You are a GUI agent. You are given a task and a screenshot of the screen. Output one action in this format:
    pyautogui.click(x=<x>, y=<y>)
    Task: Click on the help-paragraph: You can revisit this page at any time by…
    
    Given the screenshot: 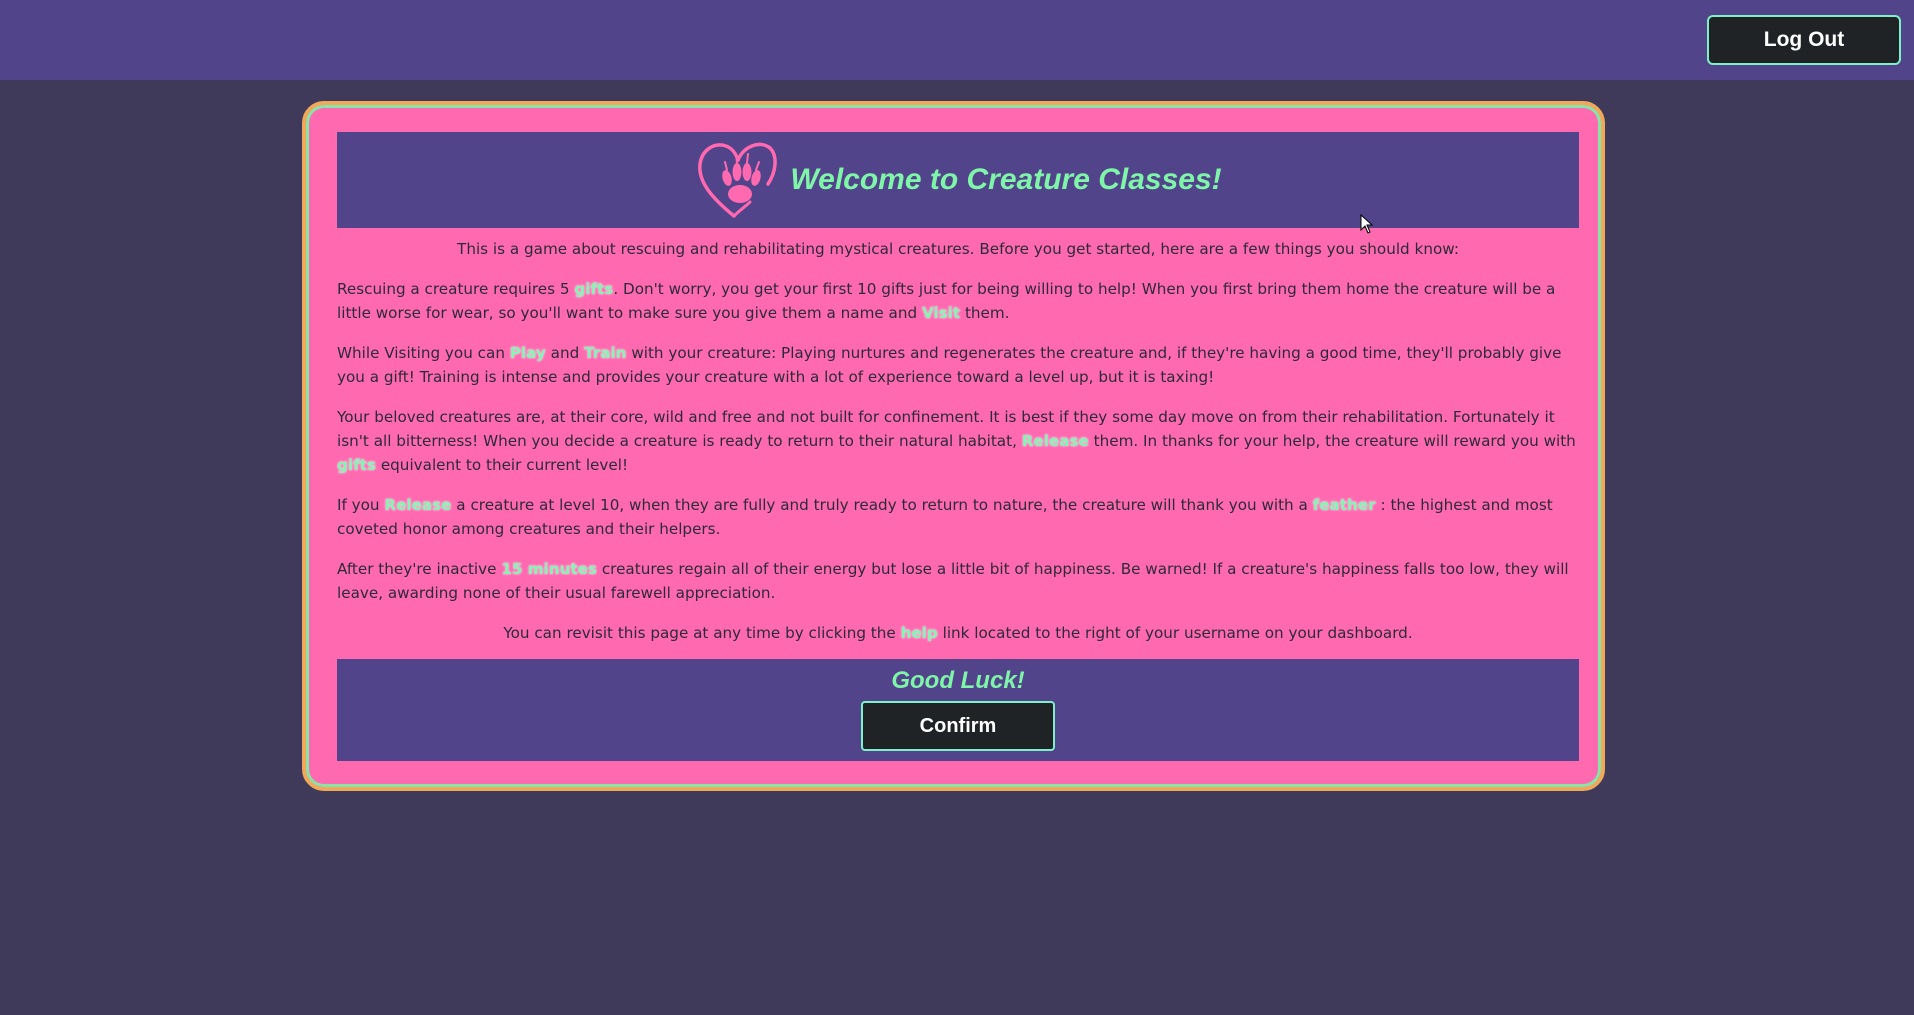 What is the action you would take?
    pyautogui.click(x=958, y=633)
    